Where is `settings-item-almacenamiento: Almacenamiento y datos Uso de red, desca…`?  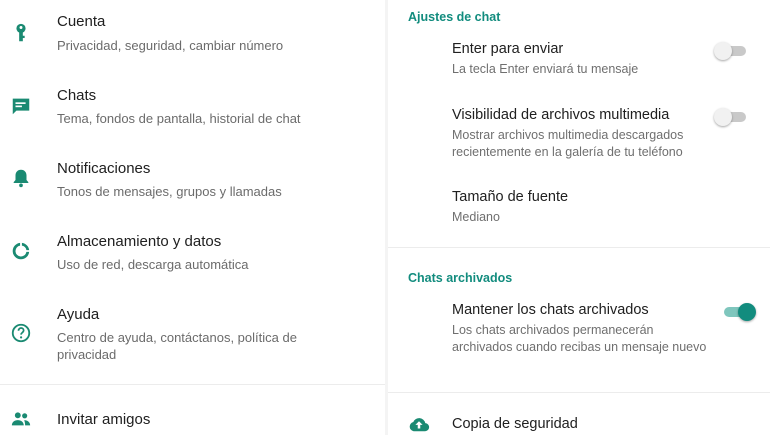
settings-item-almacenamiento: Almacenamiento y datos Uso de red, desca… is located at coordinates (192, 255).